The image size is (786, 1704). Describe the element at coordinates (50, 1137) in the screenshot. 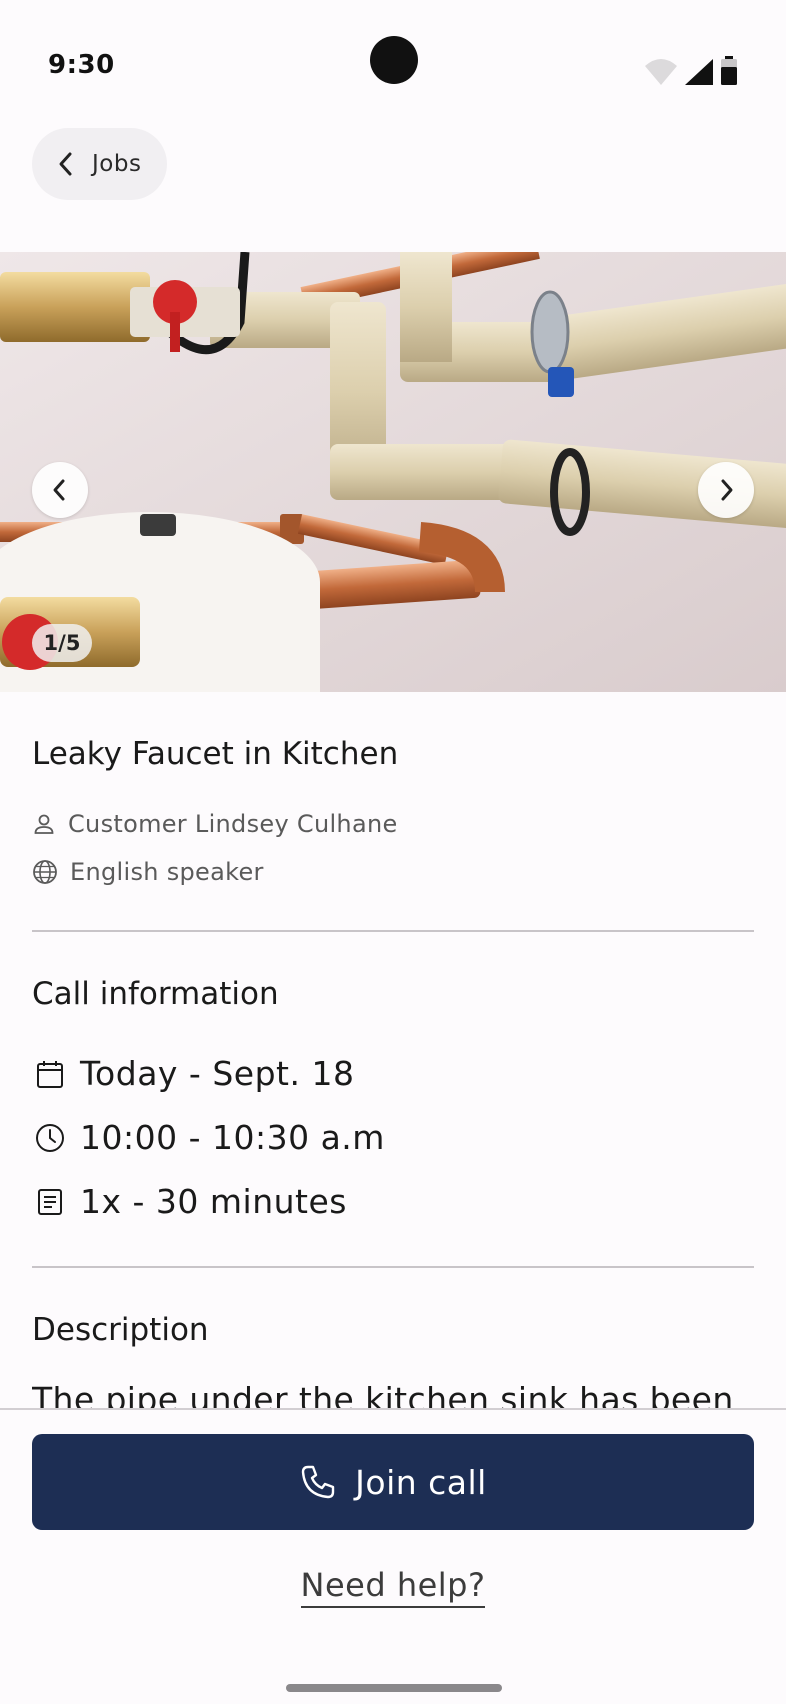

I see `clock-icon` at that location.